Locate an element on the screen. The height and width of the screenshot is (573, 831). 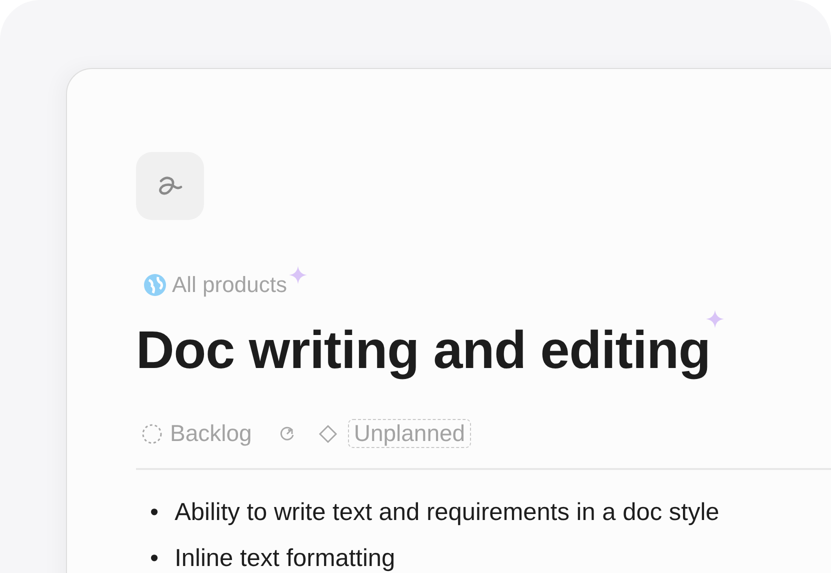
bullet-item: Ability to write text and requirements in a doc style is located at coordinates (447, 513).